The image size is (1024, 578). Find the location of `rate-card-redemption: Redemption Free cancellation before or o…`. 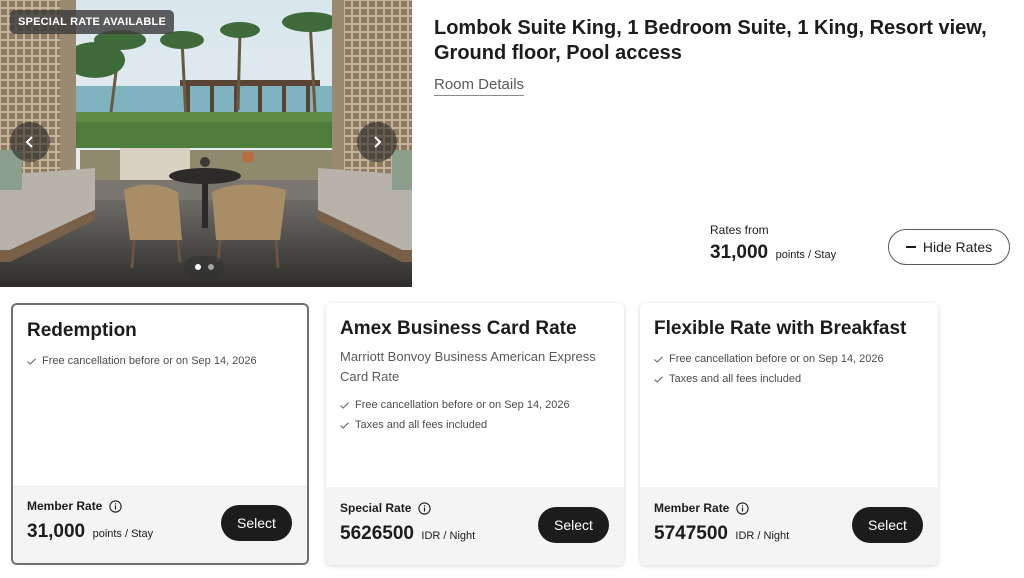

rate-card-redemption: Redemption Free cancellation before or o… is located at coordinates (160, 434).